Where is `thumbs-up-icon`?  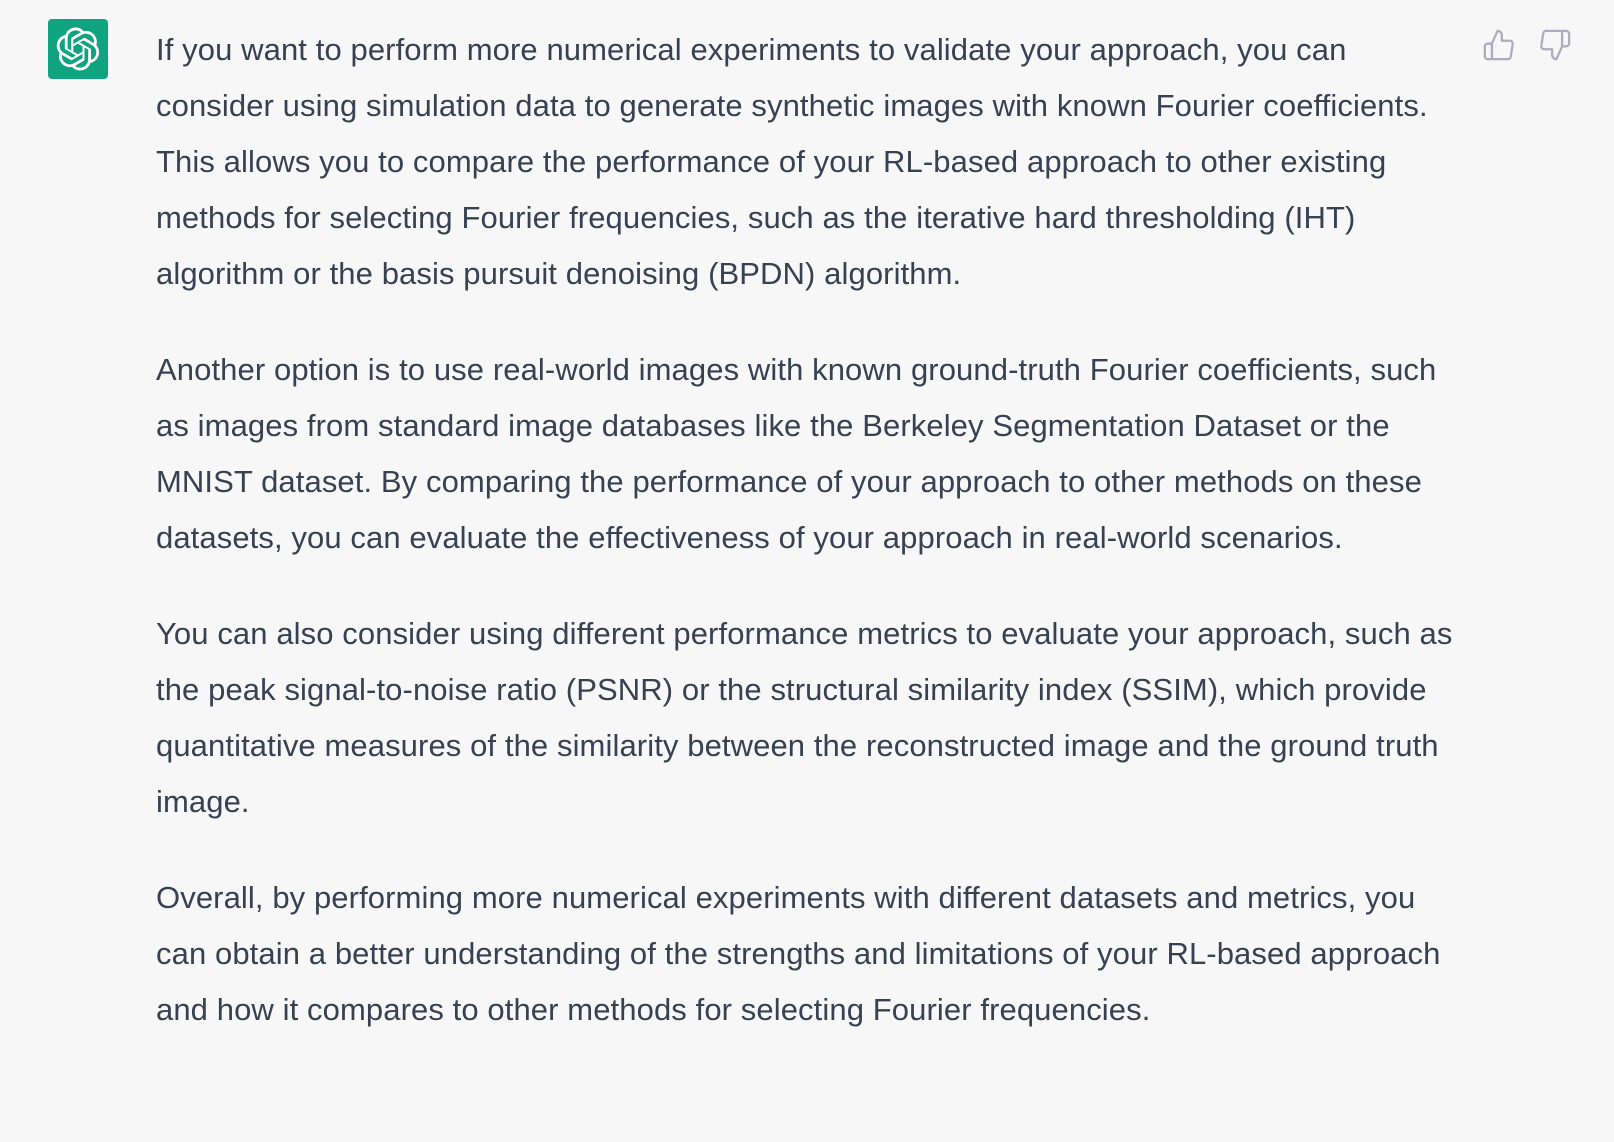 thumbs-up-icon is located at coordinates (1498, 45).